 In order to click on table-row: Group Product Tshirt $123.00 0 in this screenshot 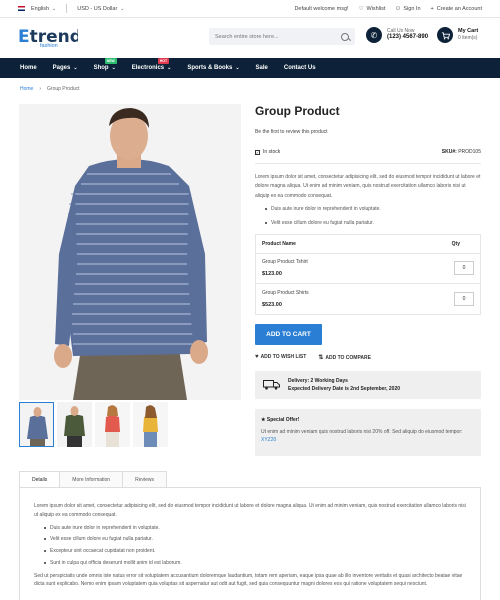, I will do `click(368, 269)`.